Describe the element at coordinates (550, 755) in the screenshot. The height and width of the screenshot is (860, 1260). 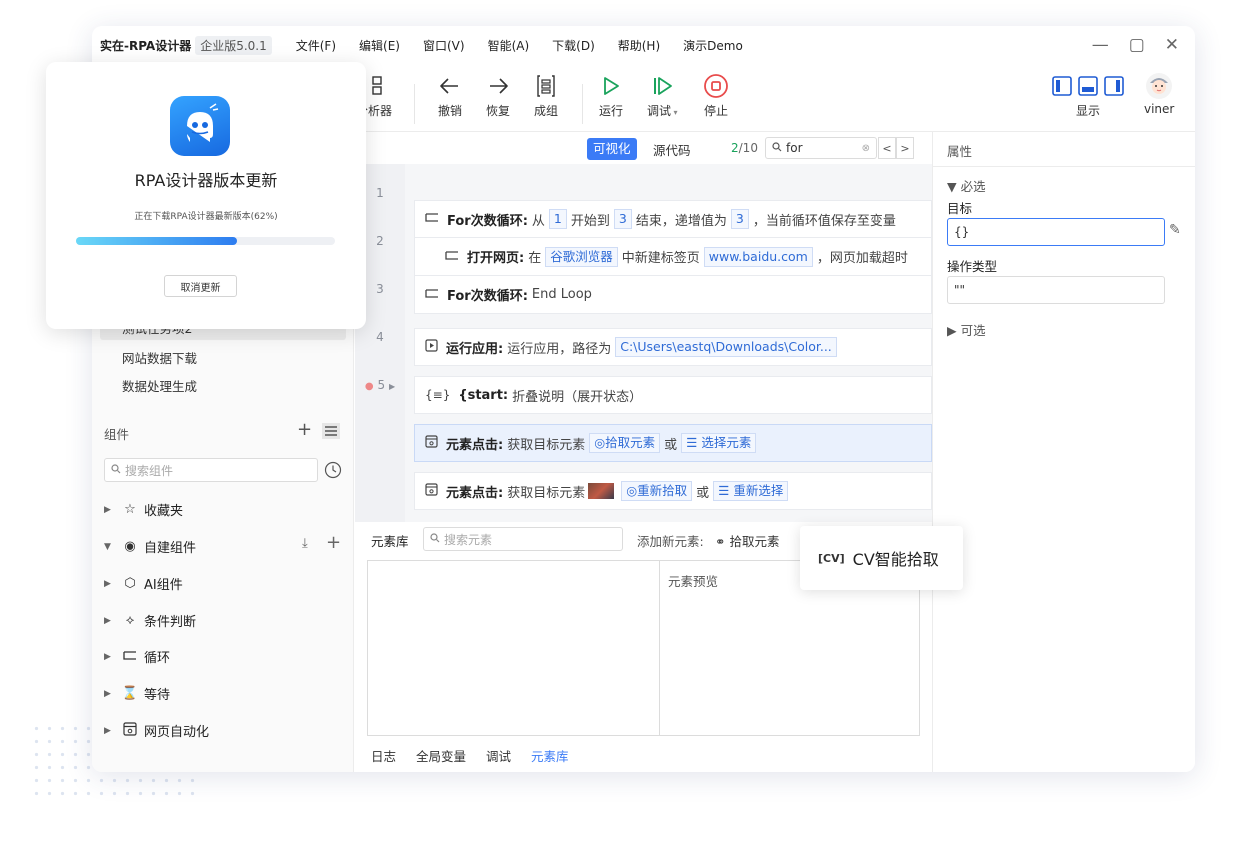
I see `tab-element-library: 元素库` at that location.